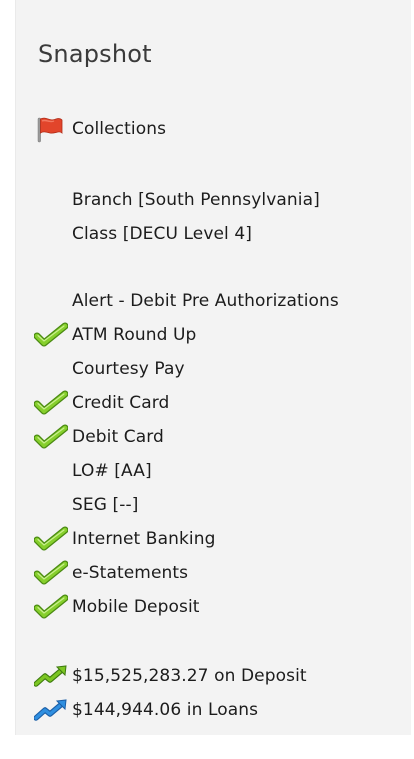 Image resolution: width=414 pixels, height=759 pixels. Describe the element at coordinates (118, 437) in the screenshot. I see `service-label: Debit Card` at that location.